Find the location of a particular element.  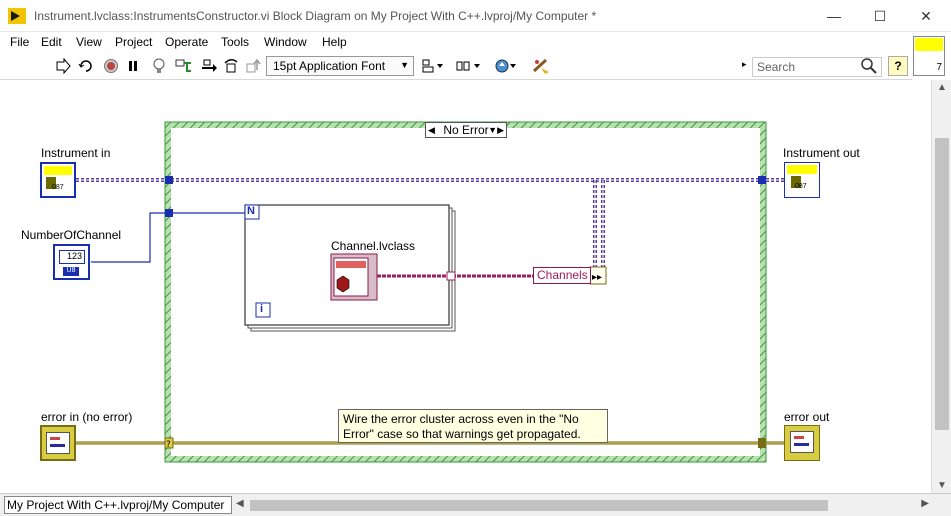

chevron-down-icon: ▼ is located at coordinates (404, 65).